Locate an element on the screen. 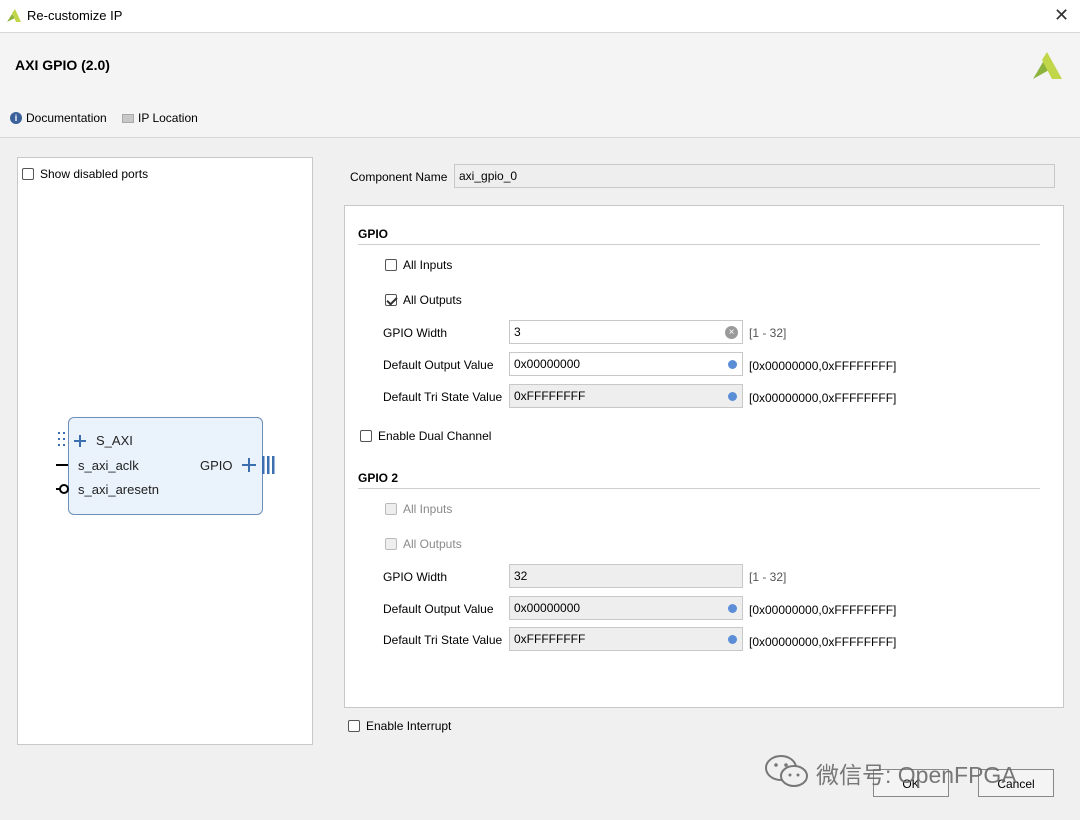  gpio2-default-tri-input: 0xFFFFFFFF is located at coordinates (626, 639).